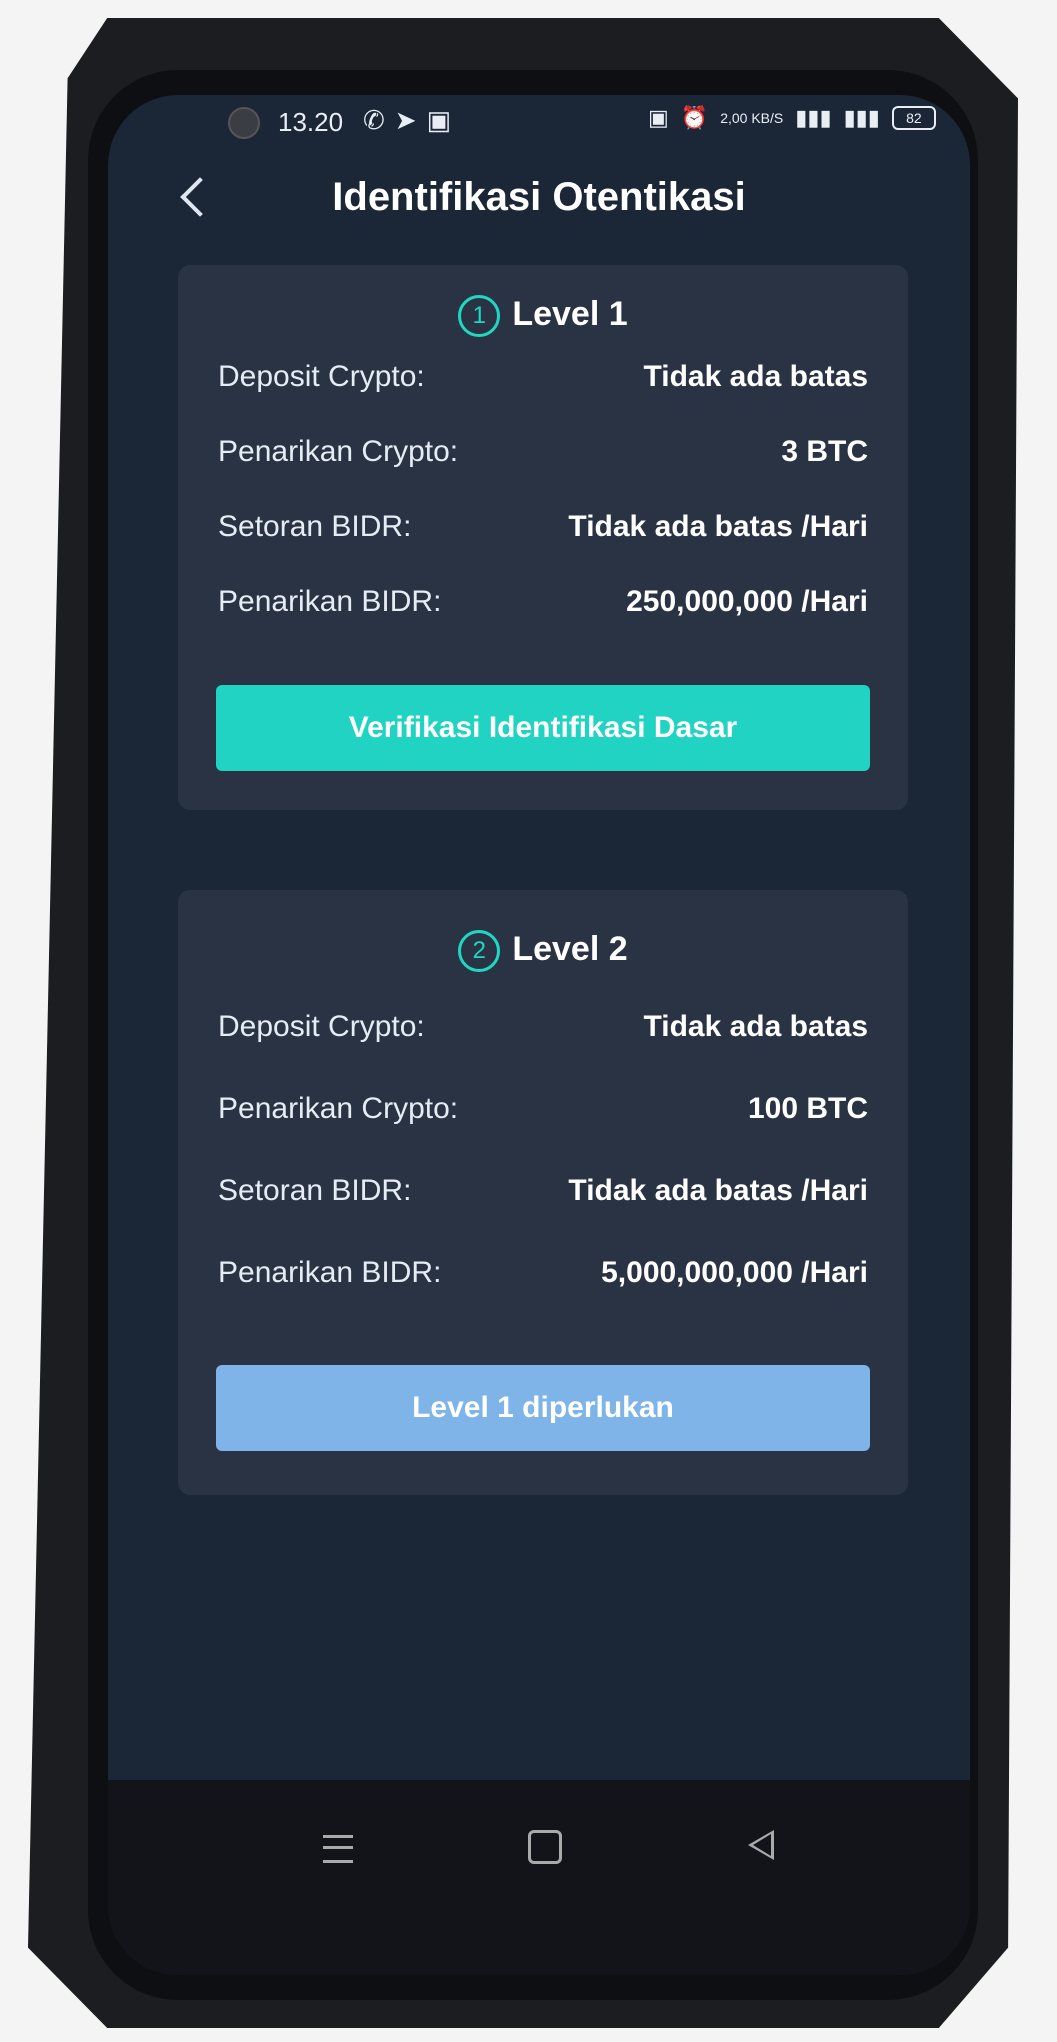 This screenshot has width=1057, height=2042. What do you see at coordinates (543, 728) in the screenshot?
I see `verify-basic-button: Verifikasi Identifikasi Dasar` at bounding box center [543, 728].